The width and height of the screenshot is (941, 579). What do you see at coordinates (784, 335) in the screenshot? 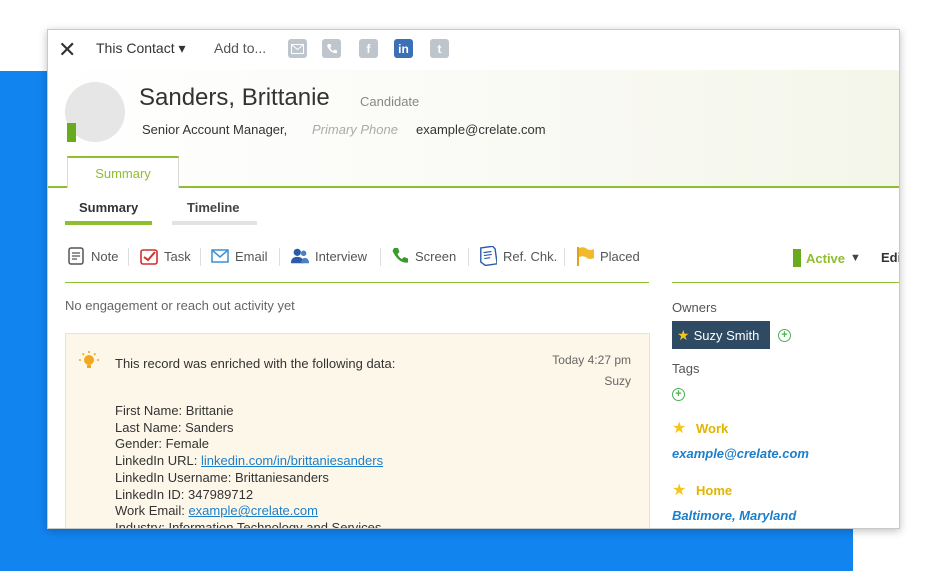
I see `add-owner-icon: +` at bounding box center [784, 335].